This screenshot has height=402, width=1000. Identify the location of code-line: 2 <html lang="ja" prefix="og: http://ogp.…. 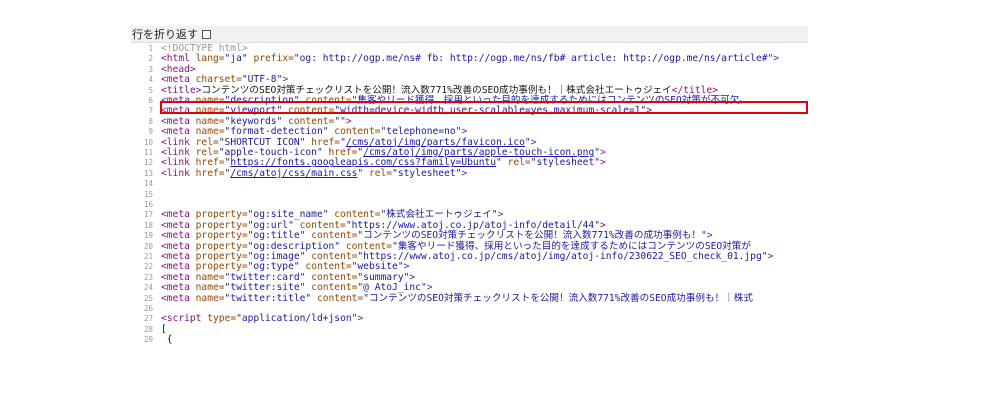
(455, 59).